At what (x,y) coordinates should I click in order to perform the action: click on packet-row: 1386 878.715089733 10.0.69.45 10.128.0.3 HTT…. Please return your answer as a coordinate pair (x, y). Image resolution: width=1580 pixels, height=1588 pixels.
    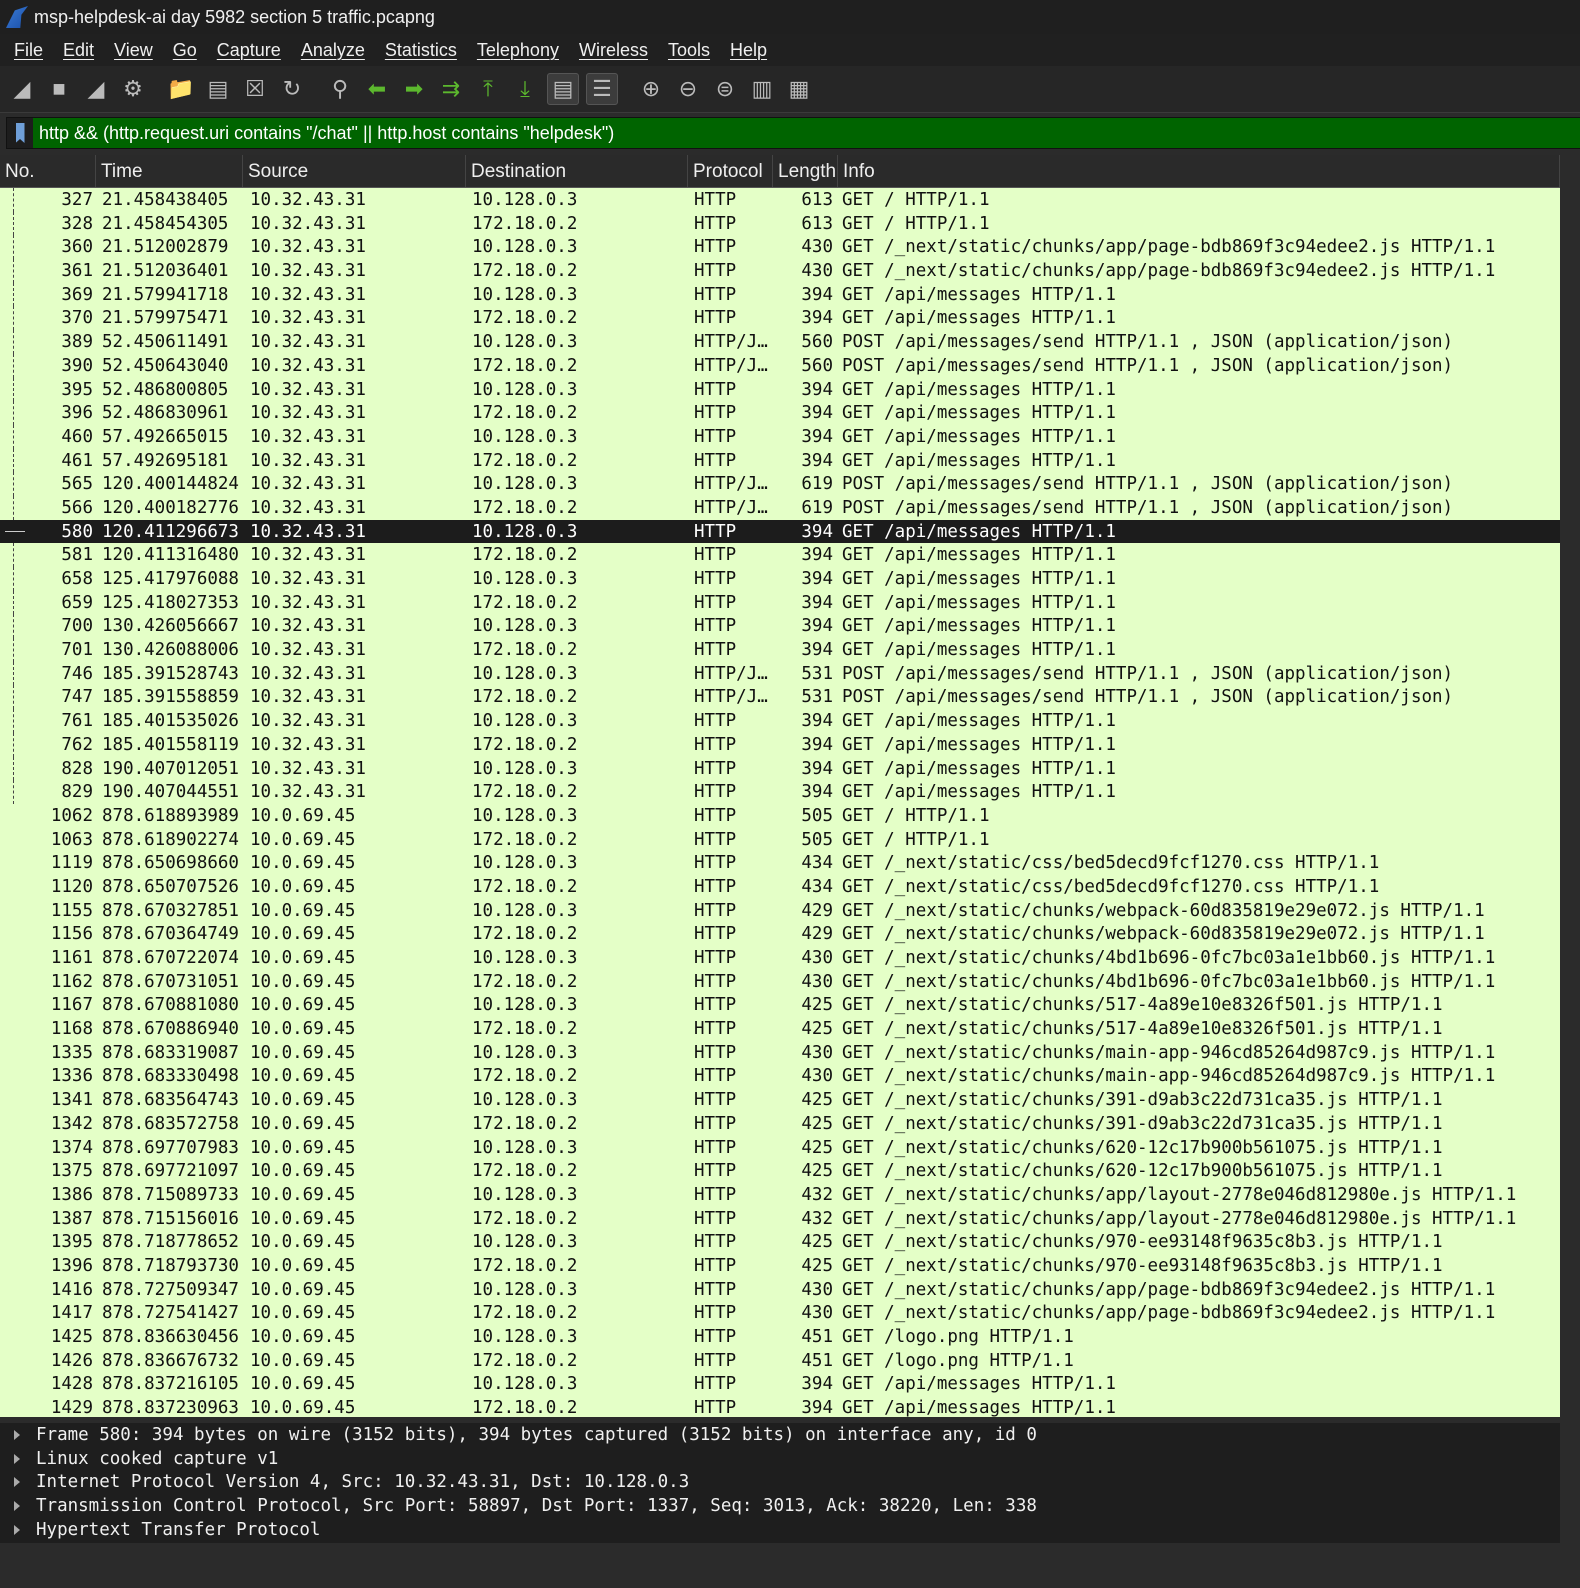
    Looking at the image, I should click on (780, 1195).